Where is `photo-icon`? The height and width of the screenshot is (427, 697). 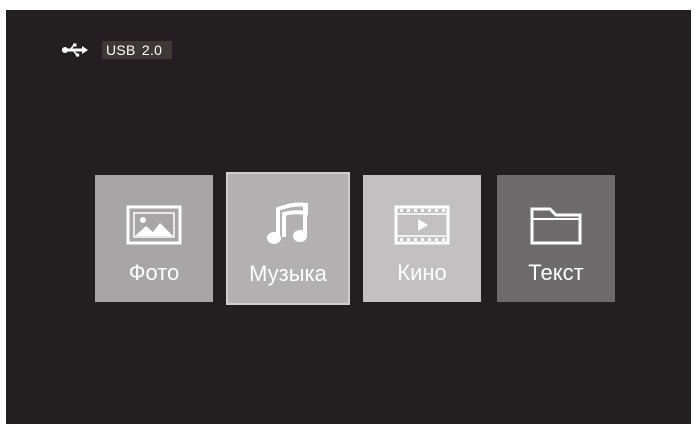 photo-icon is located at coordinates (154, 225).